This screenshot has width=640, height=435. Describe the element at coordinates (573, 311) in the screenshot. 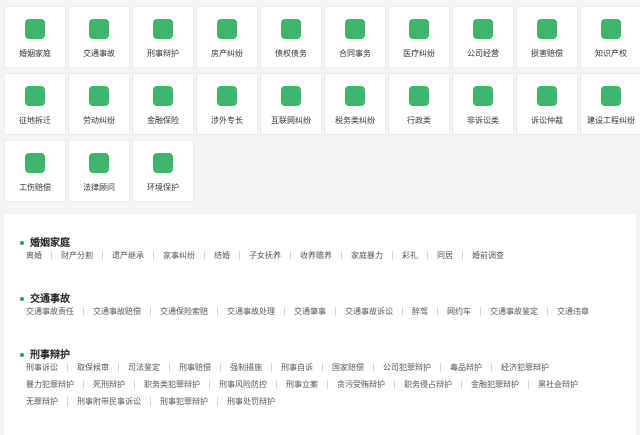

I see `subcategory-link: 交通违章` at that location.